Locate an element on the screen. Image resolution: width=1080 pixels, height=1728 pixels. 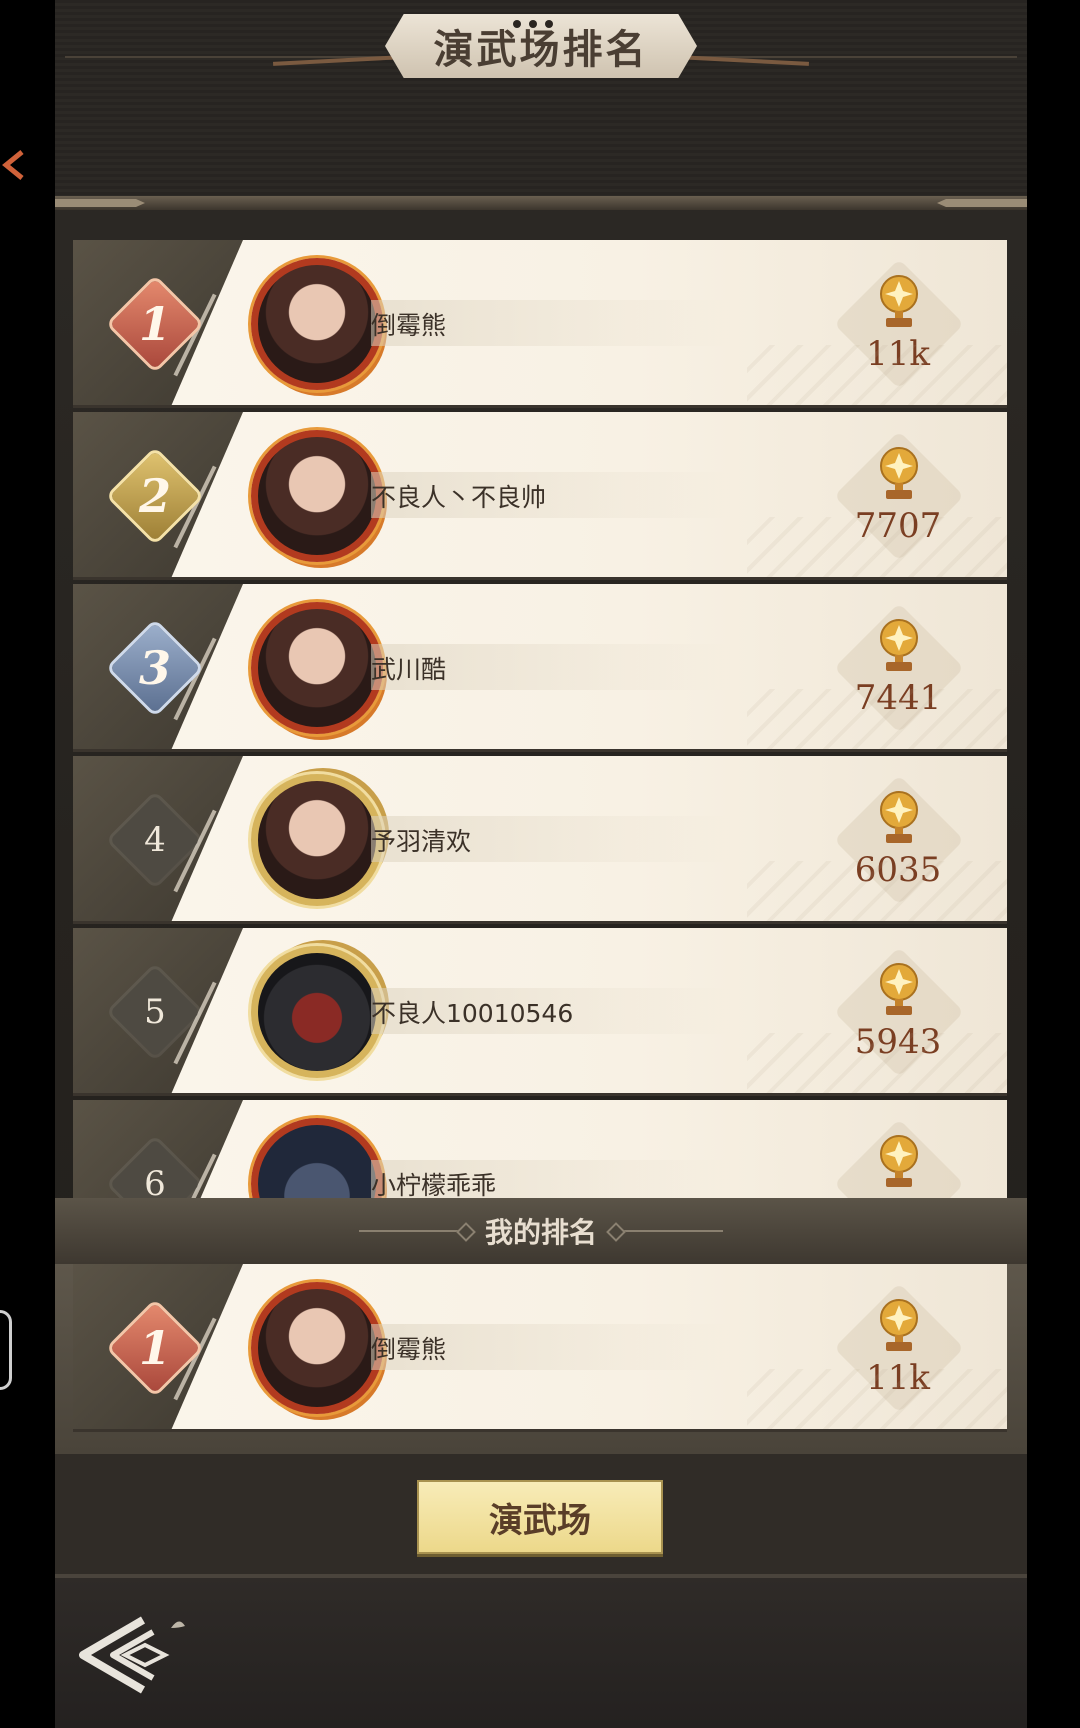
side-drawer-tab is located at coordinates (6, 1350).